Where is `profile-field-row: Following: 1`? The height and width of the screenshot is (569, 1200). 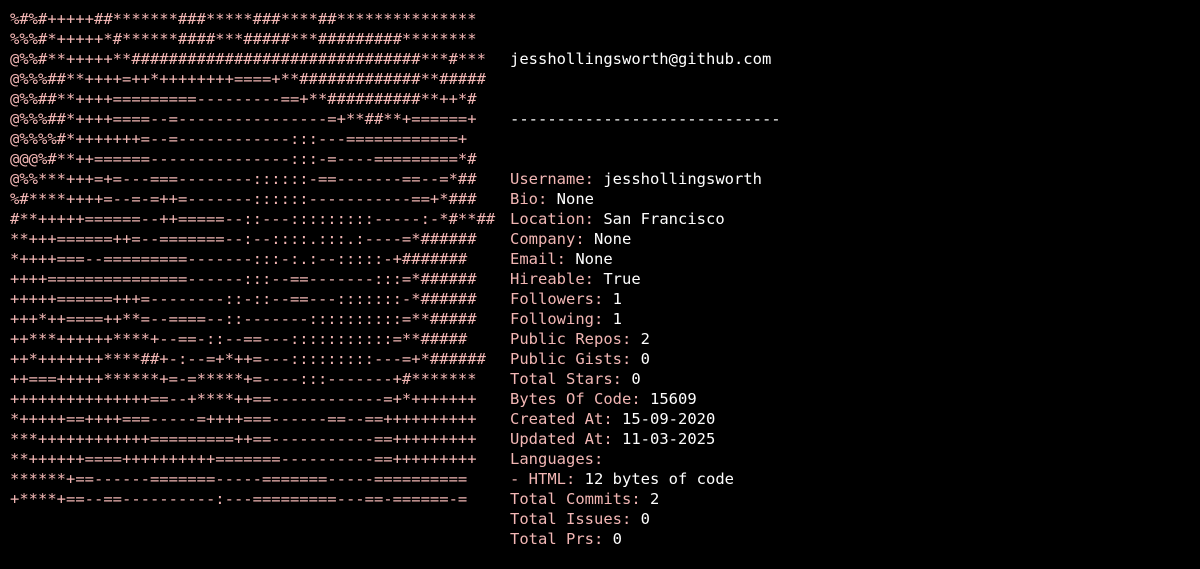
profile-field-row: Following: 1 is located at coordinates (645, 319).